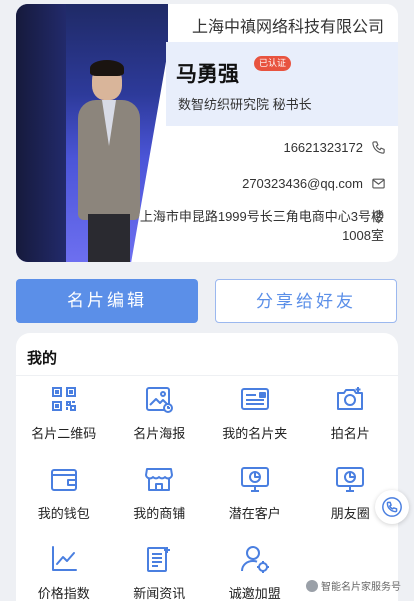  What do you see at coordinates (159, 433) in the screenshot?
I see `grid-item-label: 名片海报` at bounding box center [159, 433].